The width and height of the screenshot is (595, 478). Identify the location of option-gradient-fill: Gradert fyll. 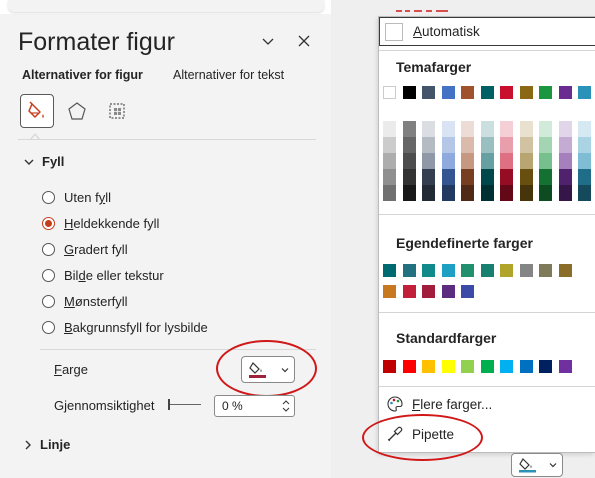
(85, 249).